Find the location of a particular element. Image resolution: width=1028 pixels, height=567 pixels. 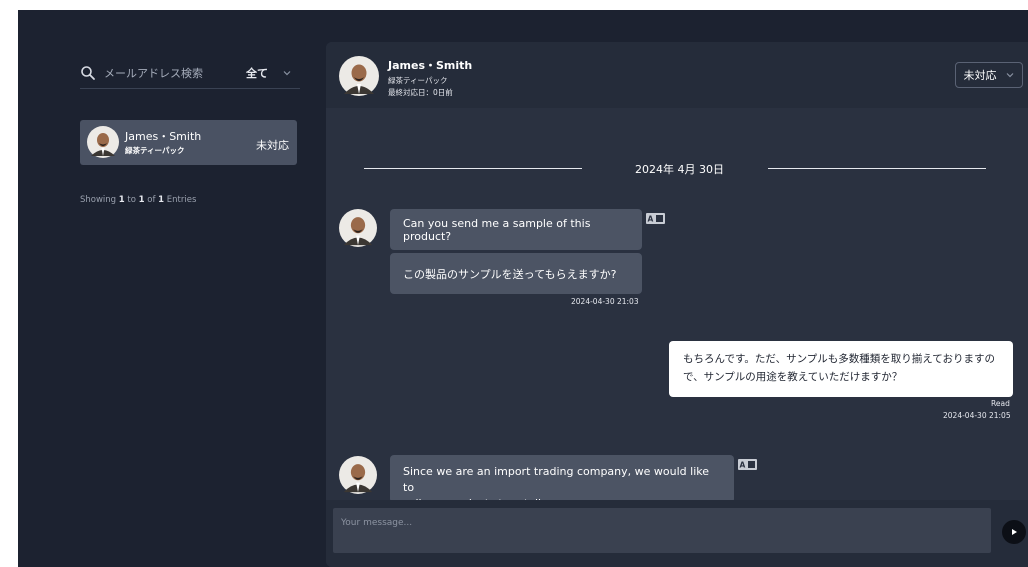

search-icon is located at coordinates (88, 73).